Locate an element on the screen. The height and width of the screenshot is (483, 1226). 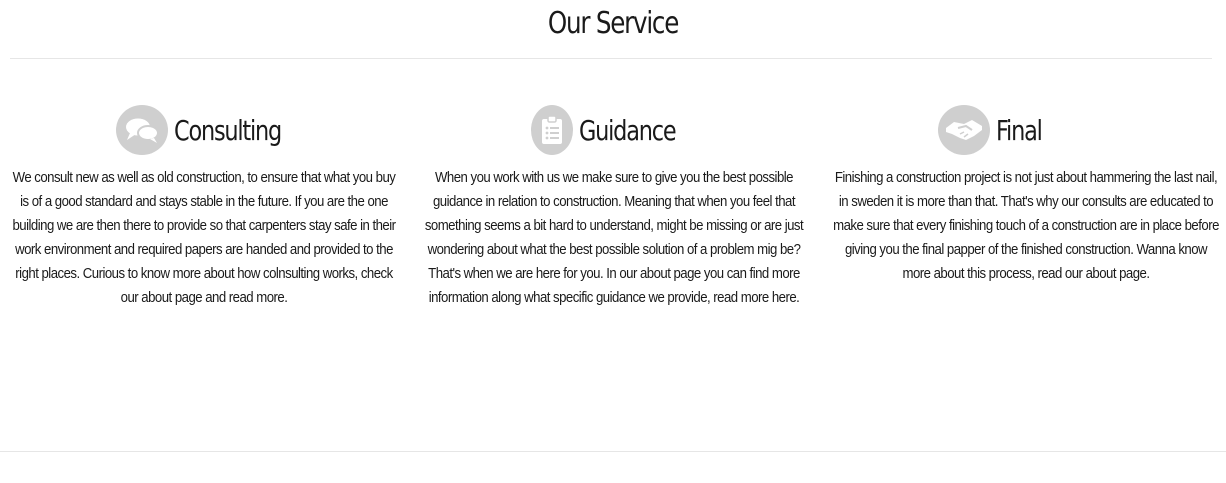
footer-divider is located at coordinates (613, 451).